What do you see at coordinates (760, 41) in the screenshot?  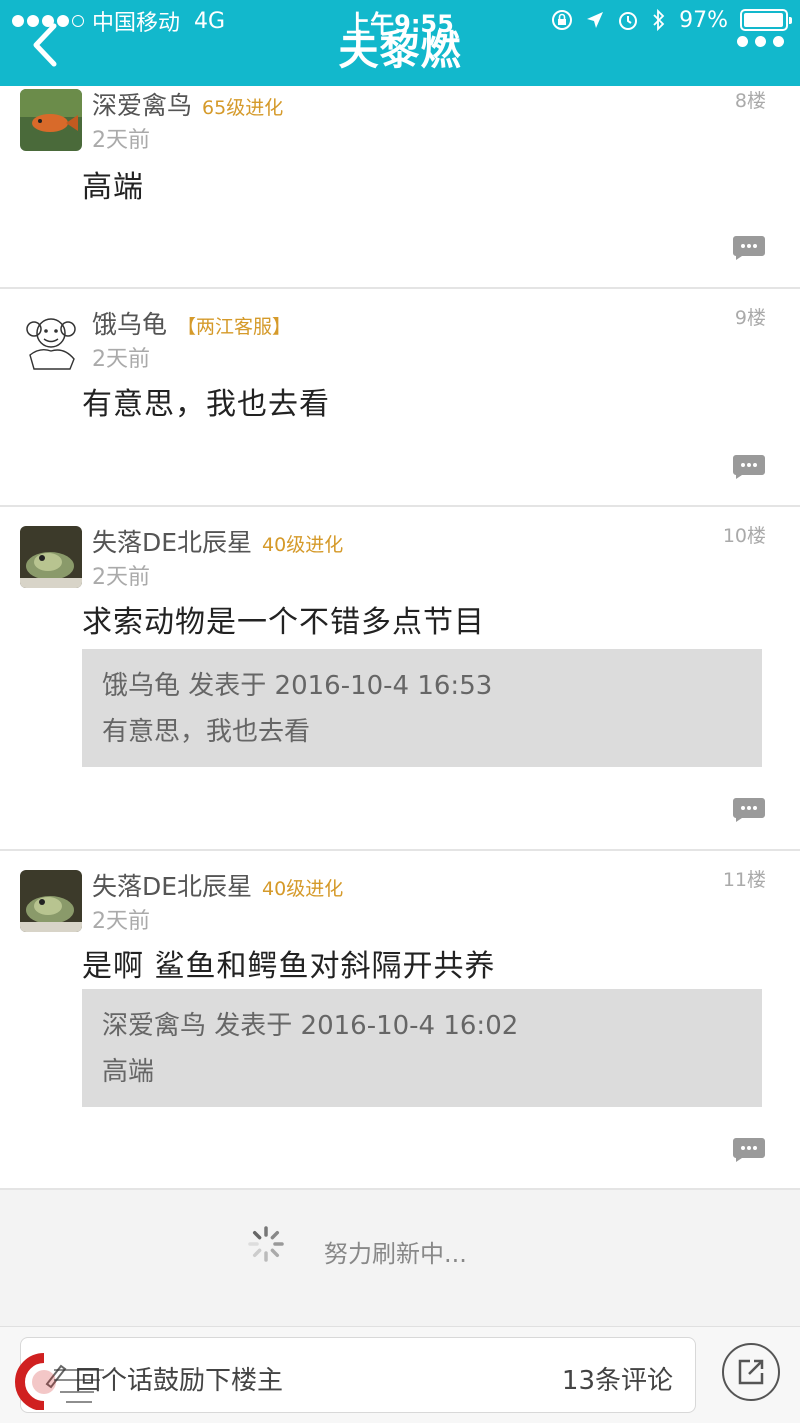 I see `more-options-button` at bounding box center [760, 41].